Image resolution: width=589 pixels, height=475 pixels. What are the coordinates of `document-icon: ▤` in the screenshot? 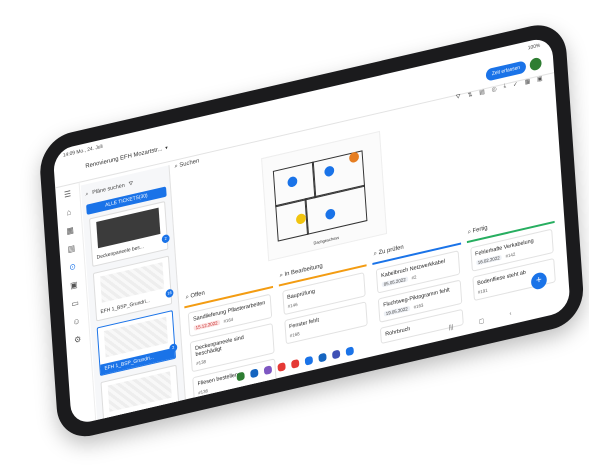 It's located at (482, 94).